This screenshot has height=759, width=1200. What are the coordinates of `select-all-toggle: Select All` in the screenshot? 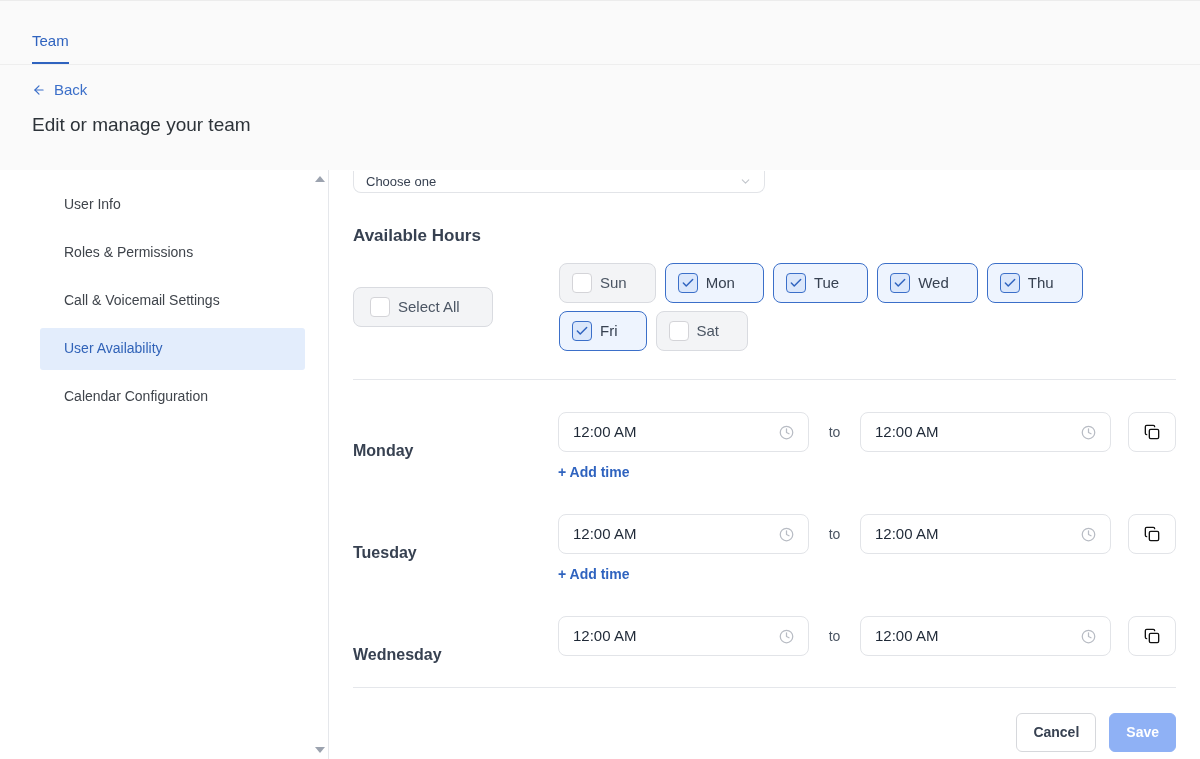 It's located at (423, 307).